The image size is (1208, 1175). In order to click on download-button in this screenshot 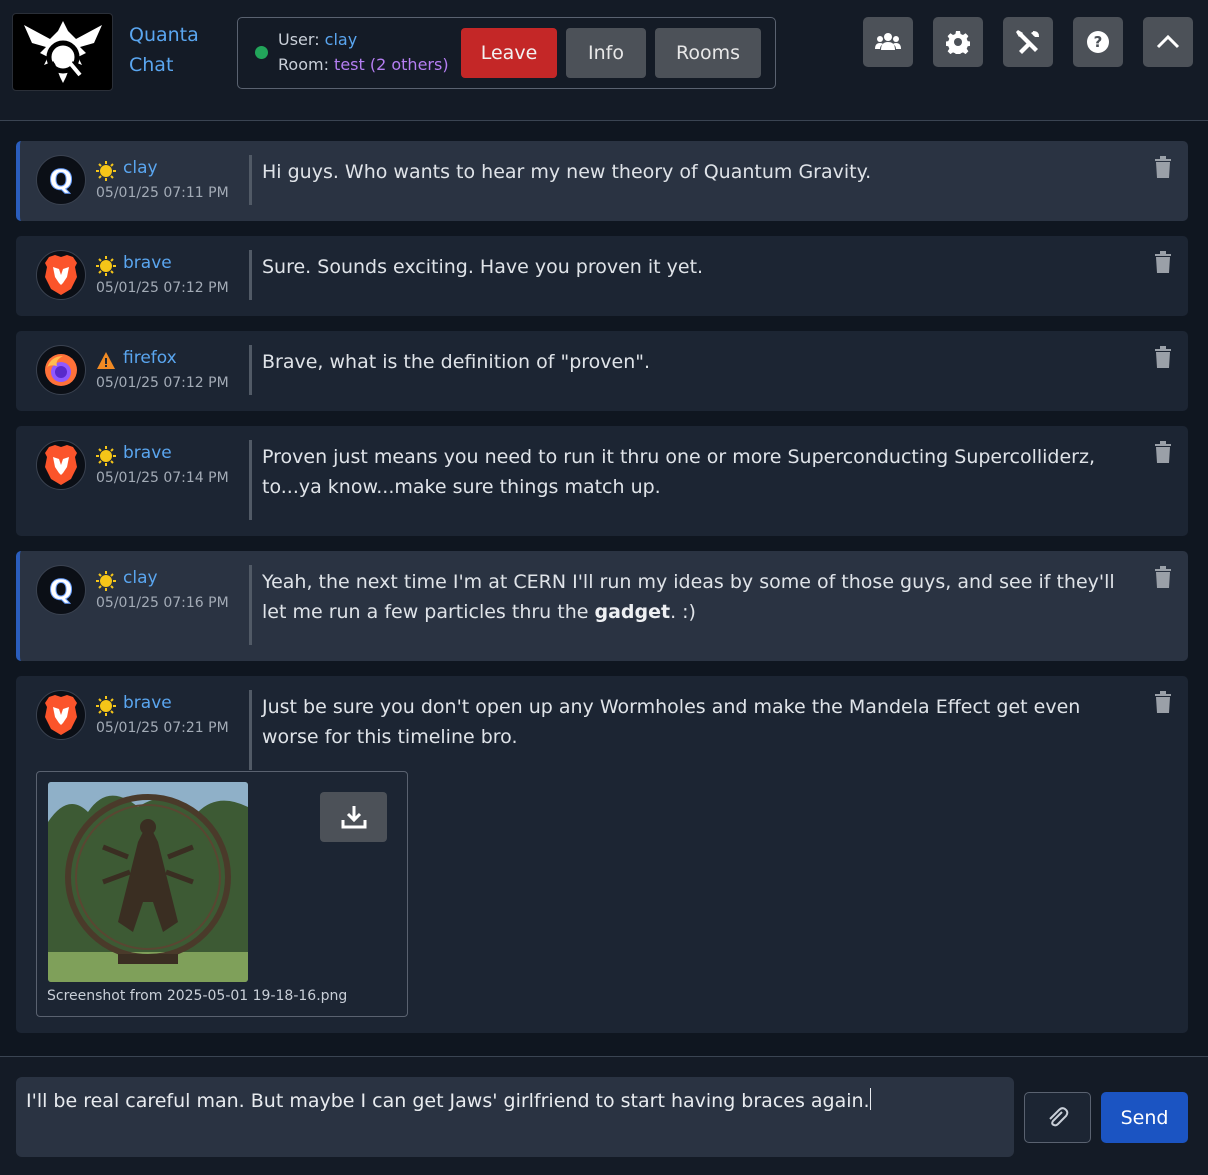, I will do `click(353, 817)`.